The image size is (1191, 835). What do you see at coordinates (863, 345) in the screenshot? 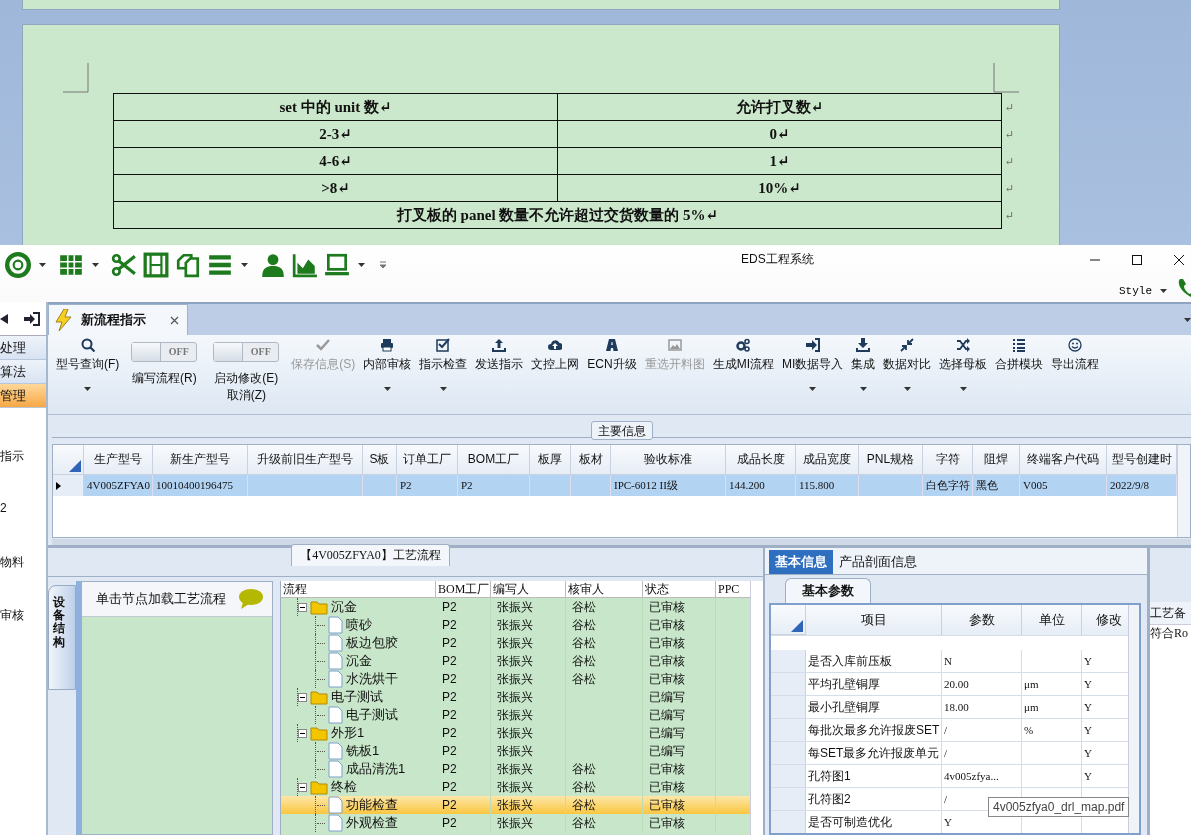
I see `download-icon` at bounding box center [863, 345].